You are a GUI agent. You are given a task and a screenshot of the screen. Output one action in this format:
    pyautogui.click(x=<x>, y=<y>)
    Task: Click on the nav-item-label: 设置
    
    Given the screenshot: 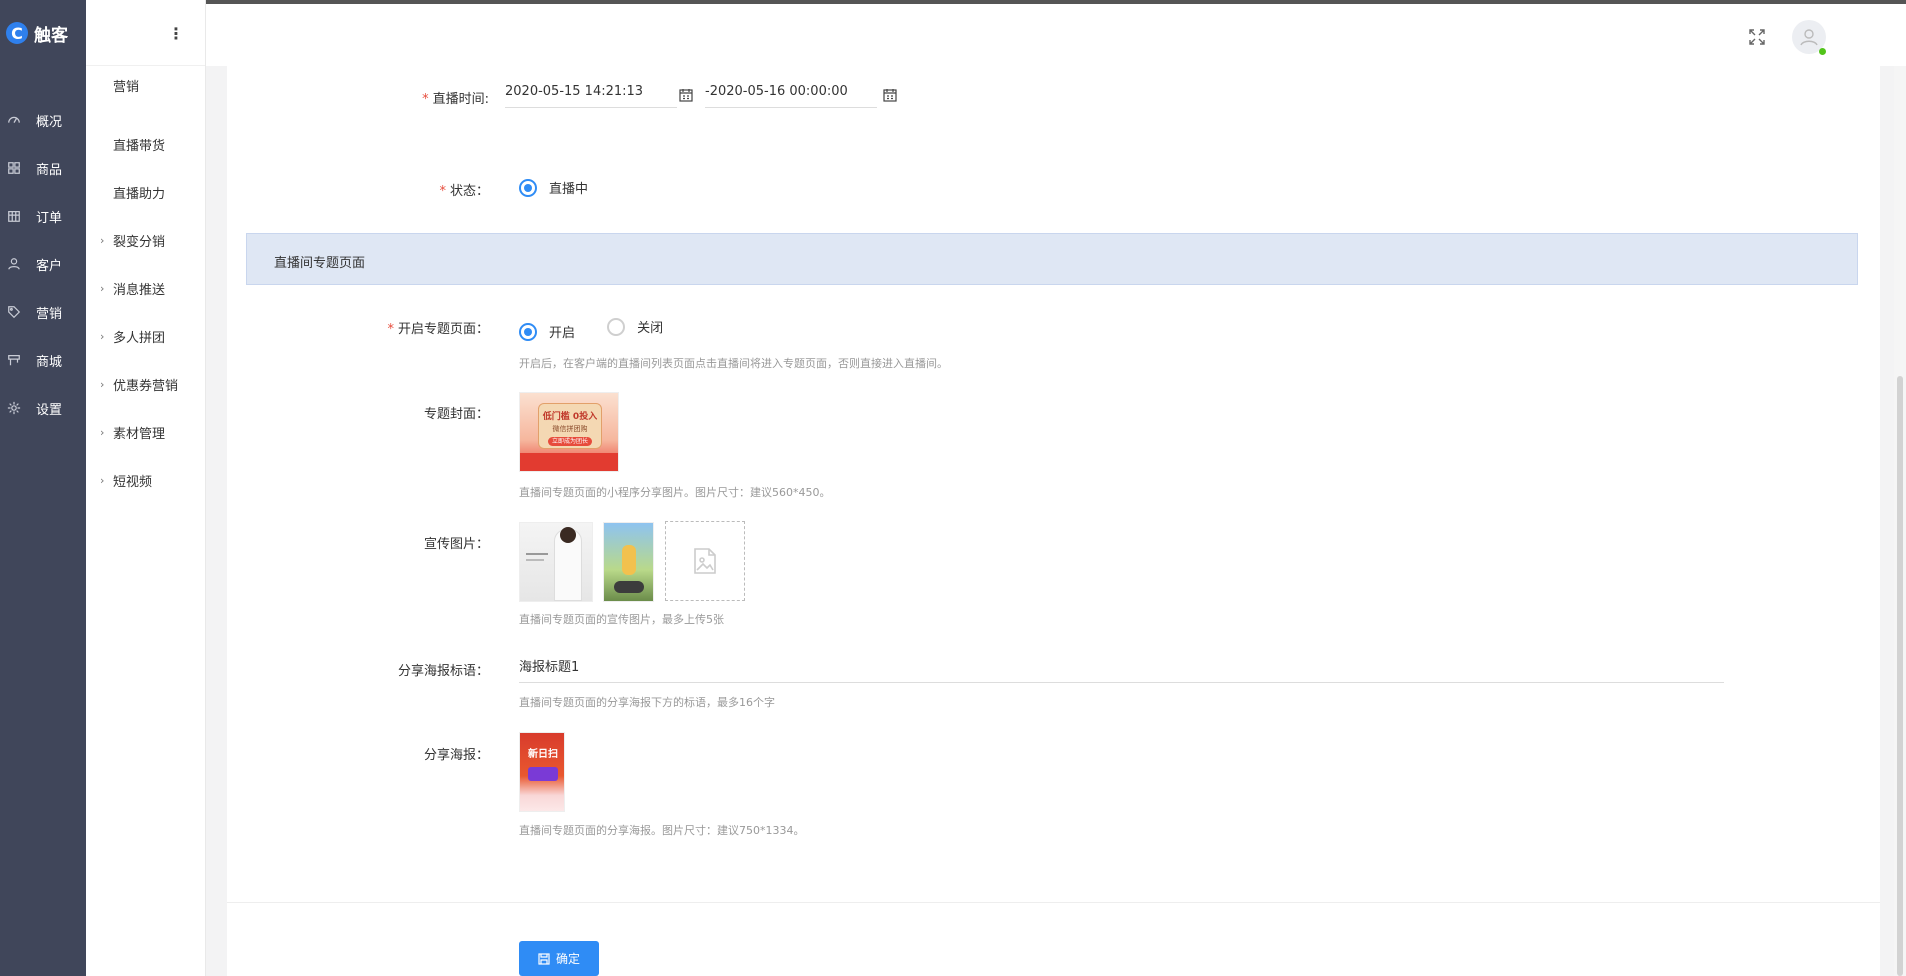 What is the action you would take?
    pyautogui.click(x=49, y=410)
    